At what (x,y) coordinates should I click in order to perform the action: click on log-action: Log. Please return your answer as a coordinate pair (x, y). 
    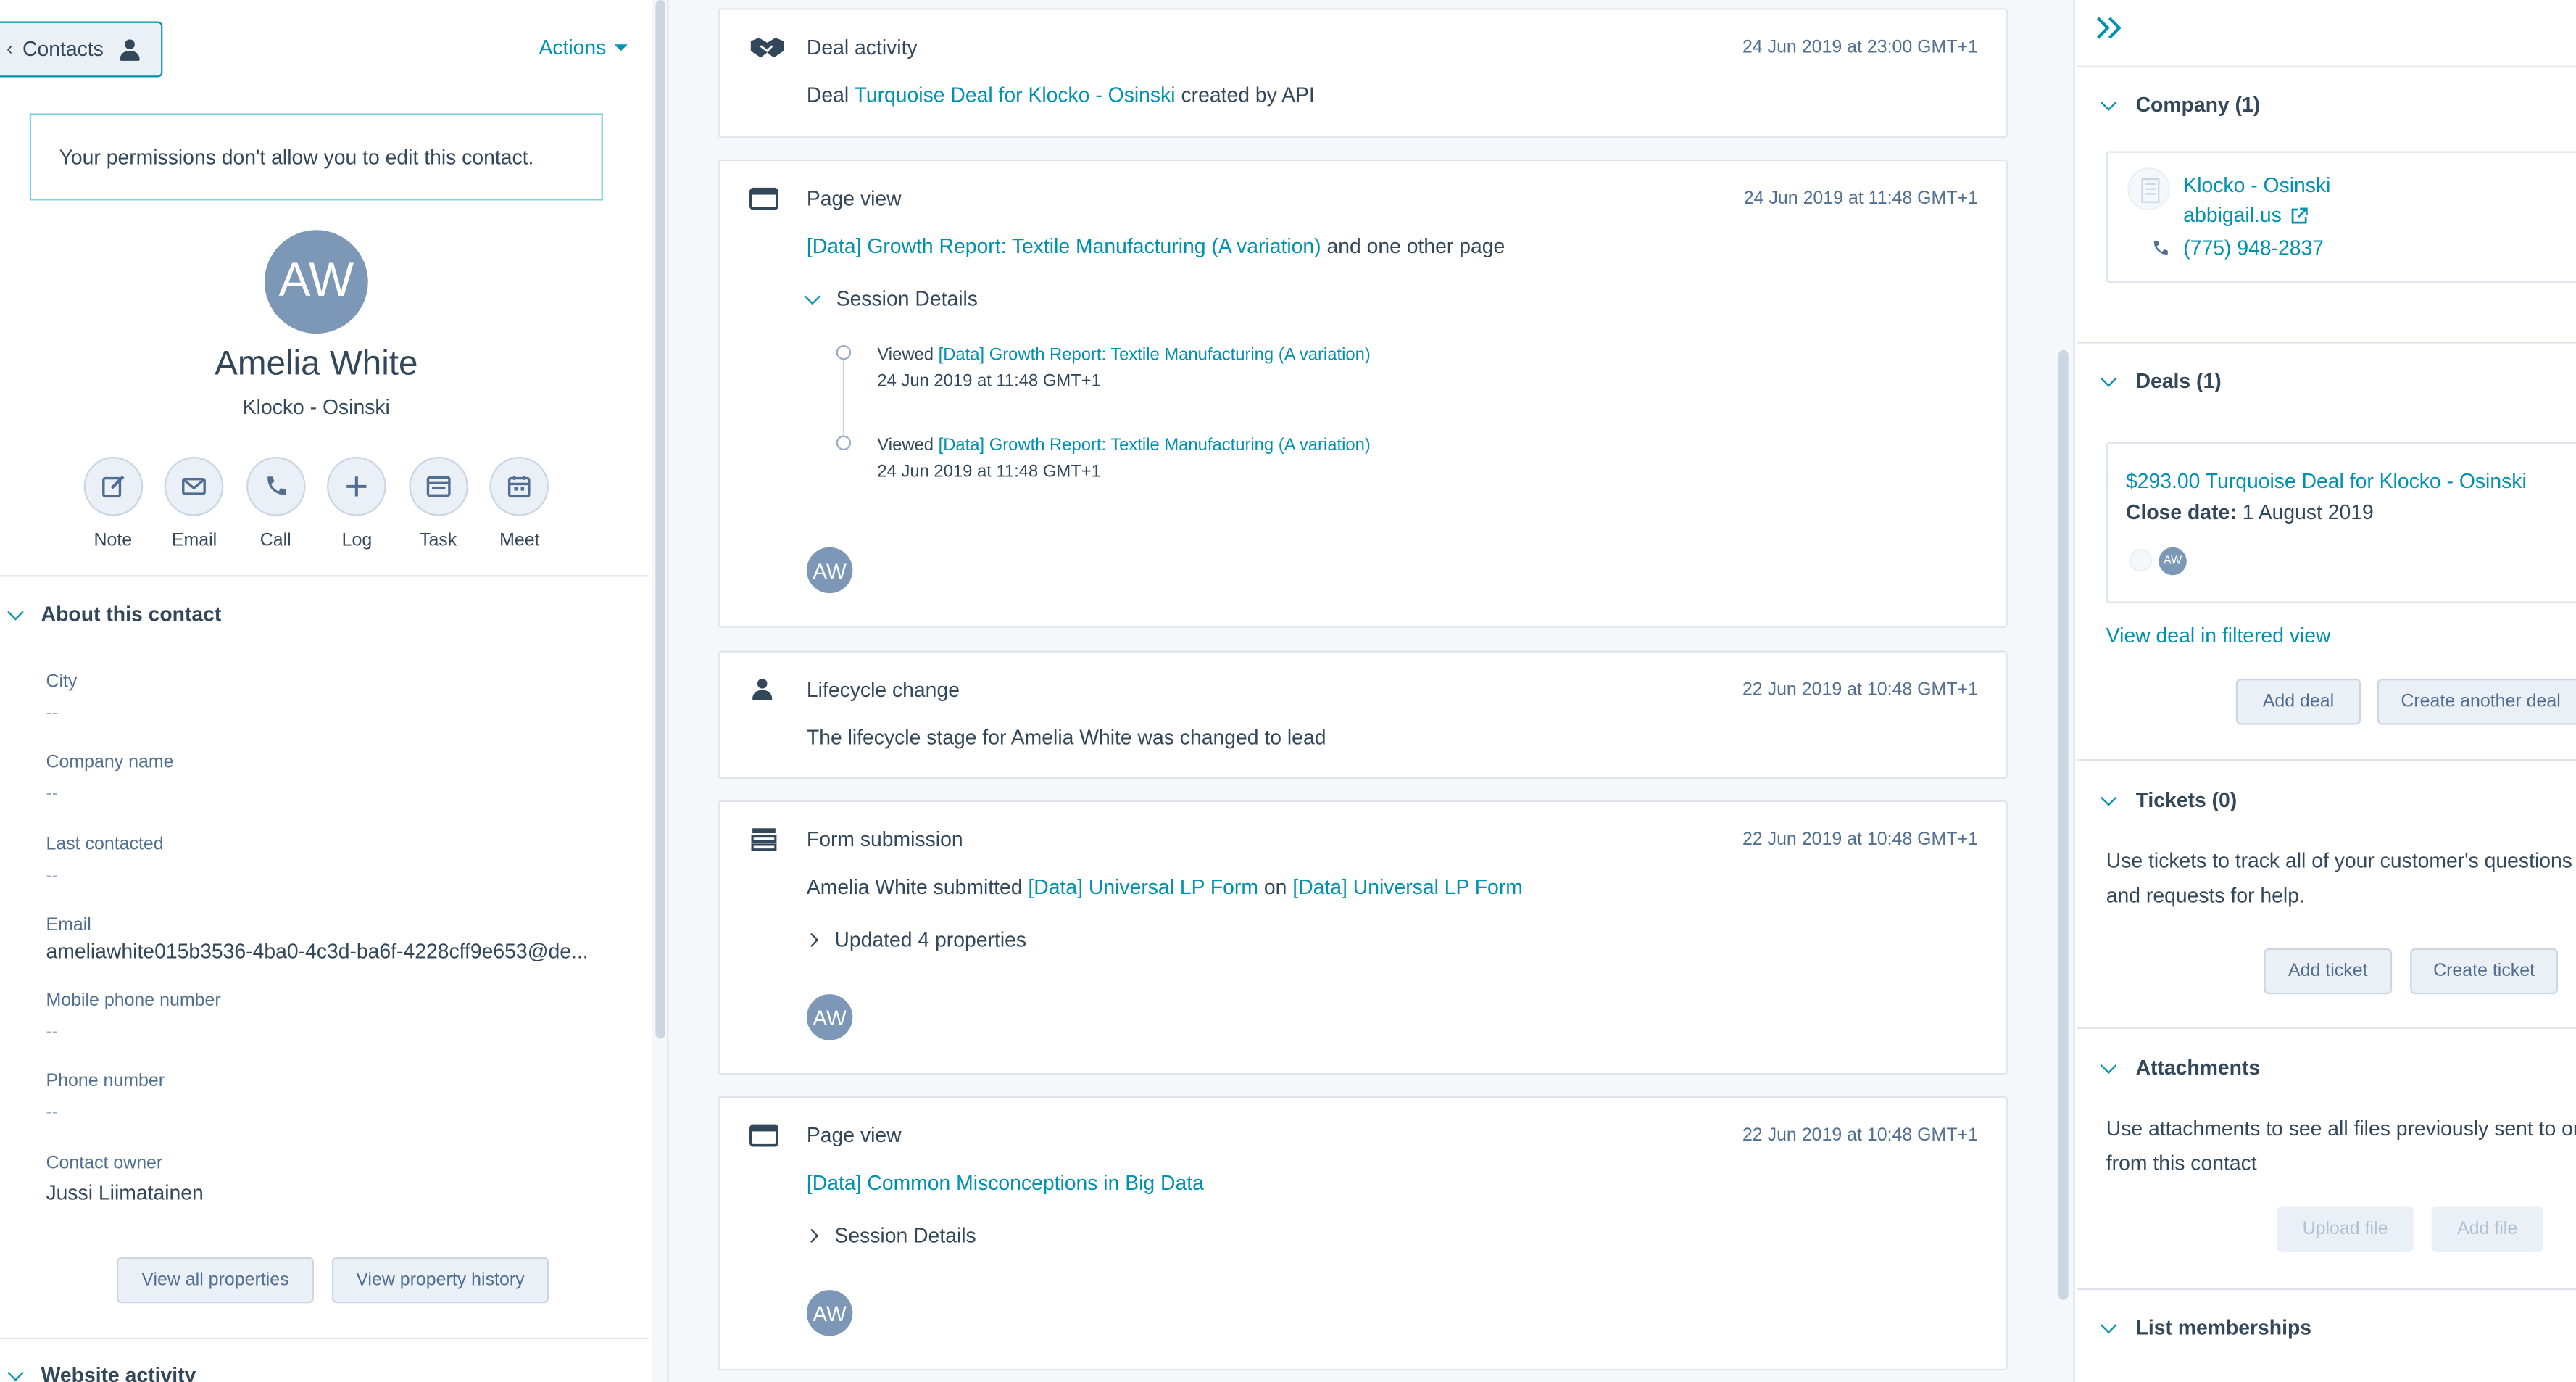
    Looking at the image, I should click on (356, 504).